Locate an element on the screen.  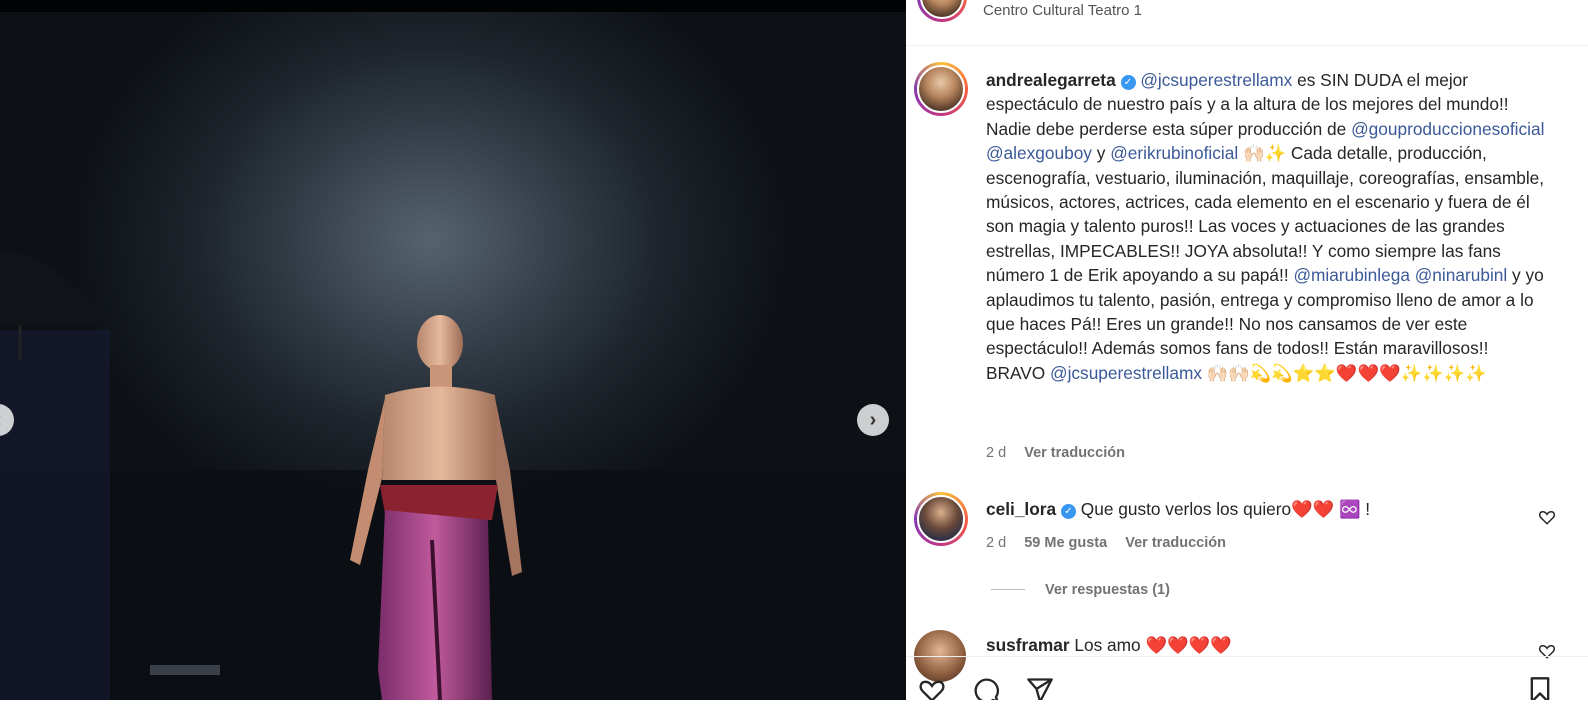
comment-time: 2 d is located at coordinates (996, 543).